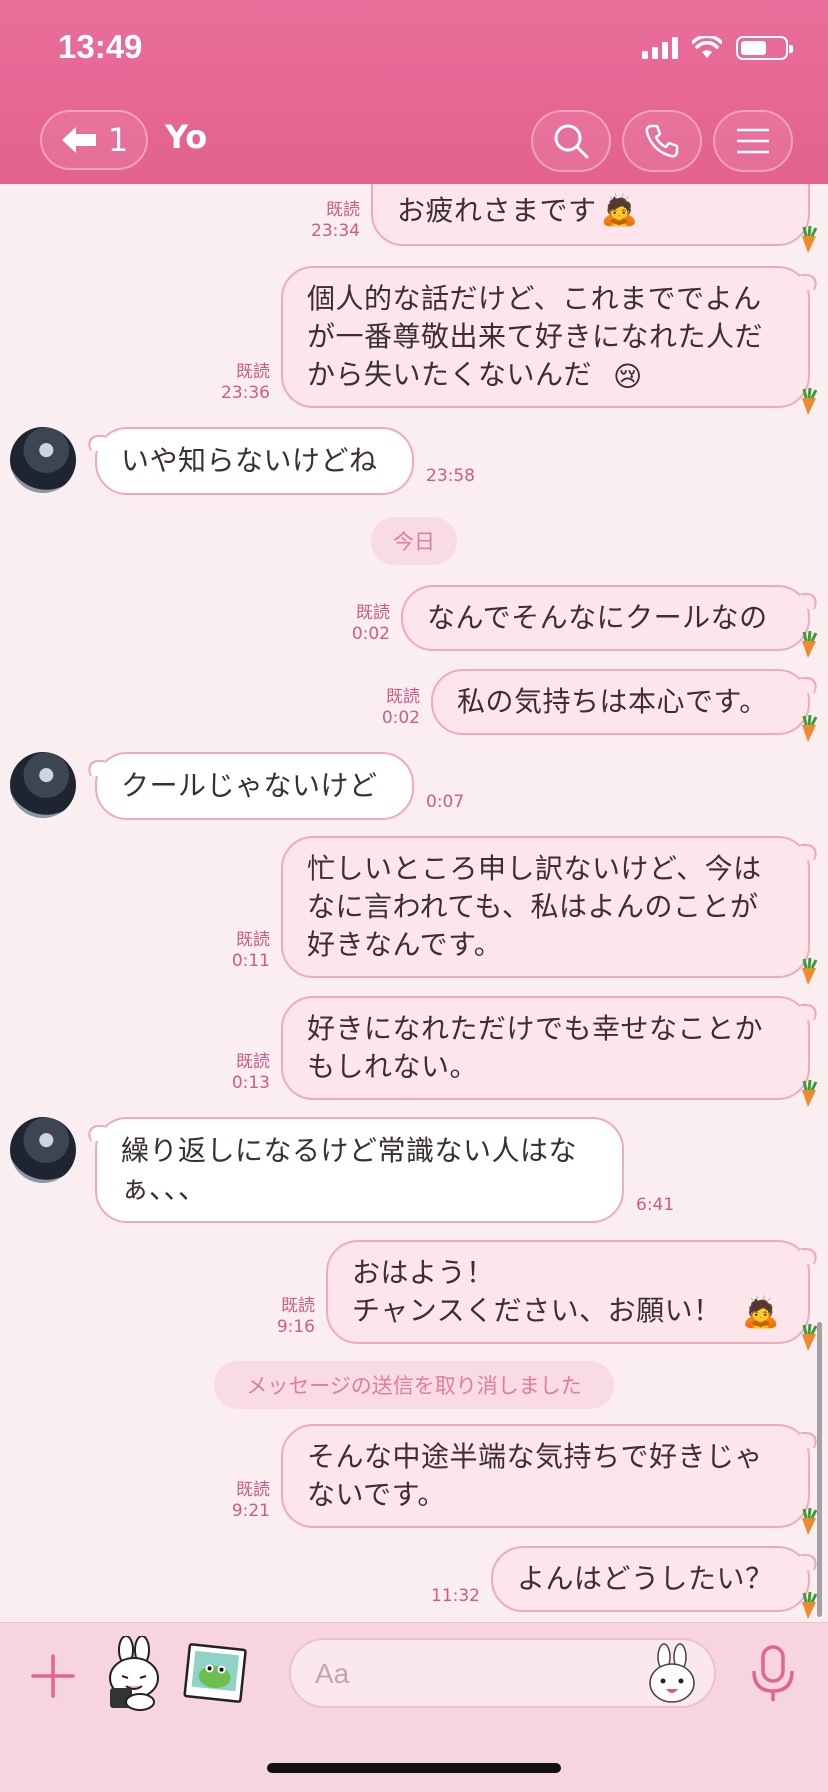 This screenshot has height=1792, width=828. Describe the element at coordinates (135, 1674) in the screenshot. I see `bunny-sticker-icon` at that location.